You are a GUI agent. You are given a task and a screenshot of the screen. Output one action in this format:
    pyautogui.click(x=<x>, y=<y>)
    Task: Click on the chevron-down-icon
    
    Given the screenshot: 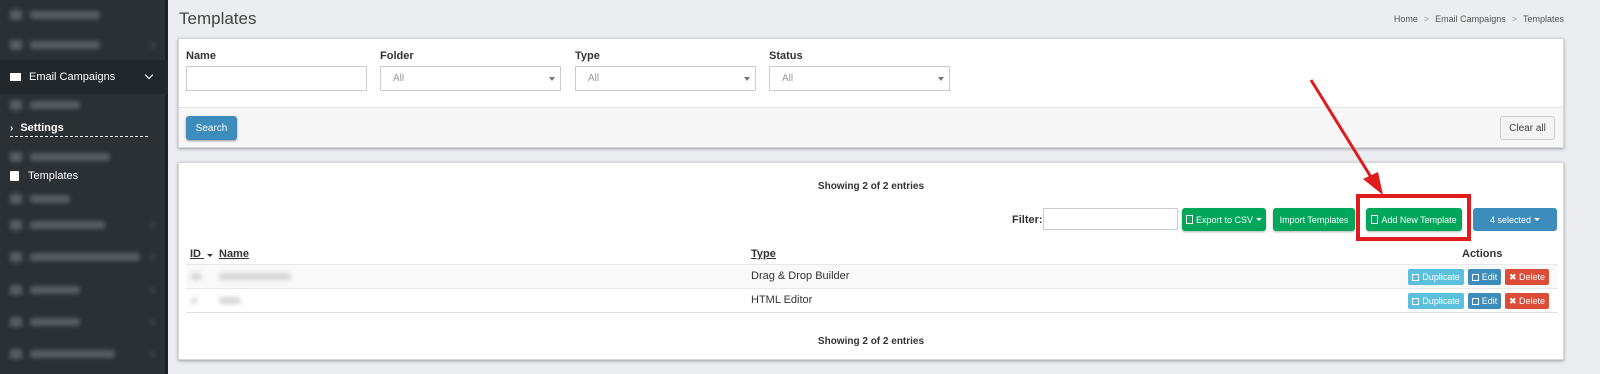 What is the action you would take?
    pyautogui.click(x=149, y=75)
    